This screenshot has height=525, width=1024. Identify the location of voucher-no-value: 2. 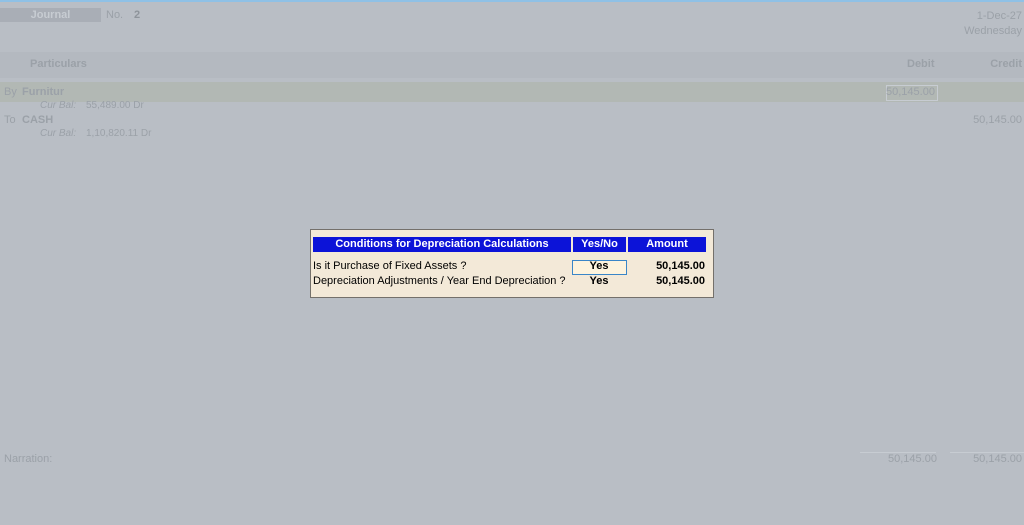
(137, 15).